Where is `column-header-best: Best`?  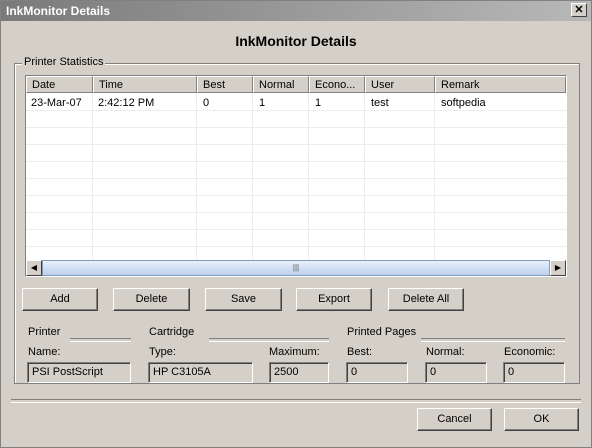
column-header-best: Best is located at coordinates (225, 84).